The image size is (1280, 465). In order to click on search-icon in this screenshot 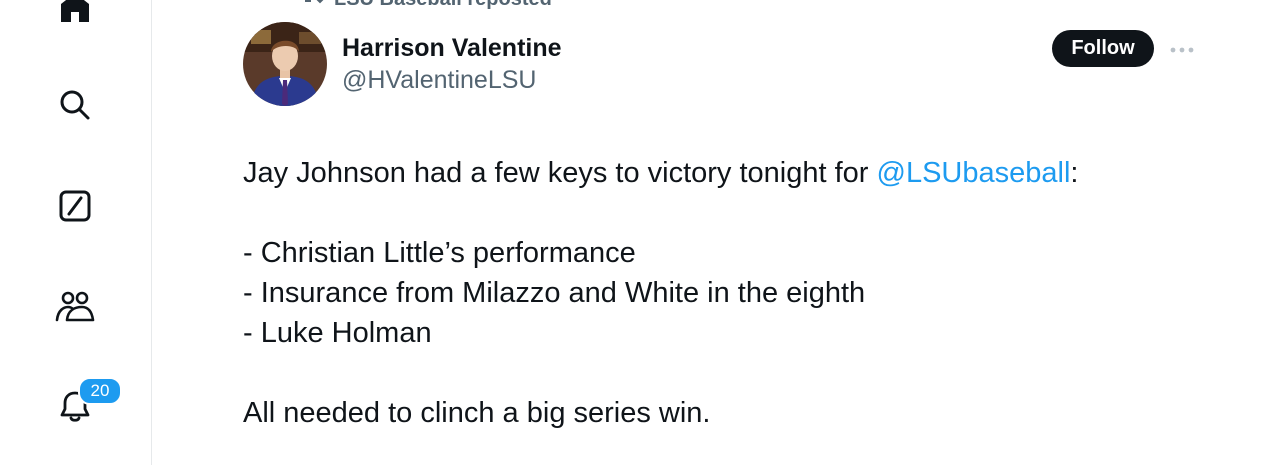, I will do `click(75, 105)`.